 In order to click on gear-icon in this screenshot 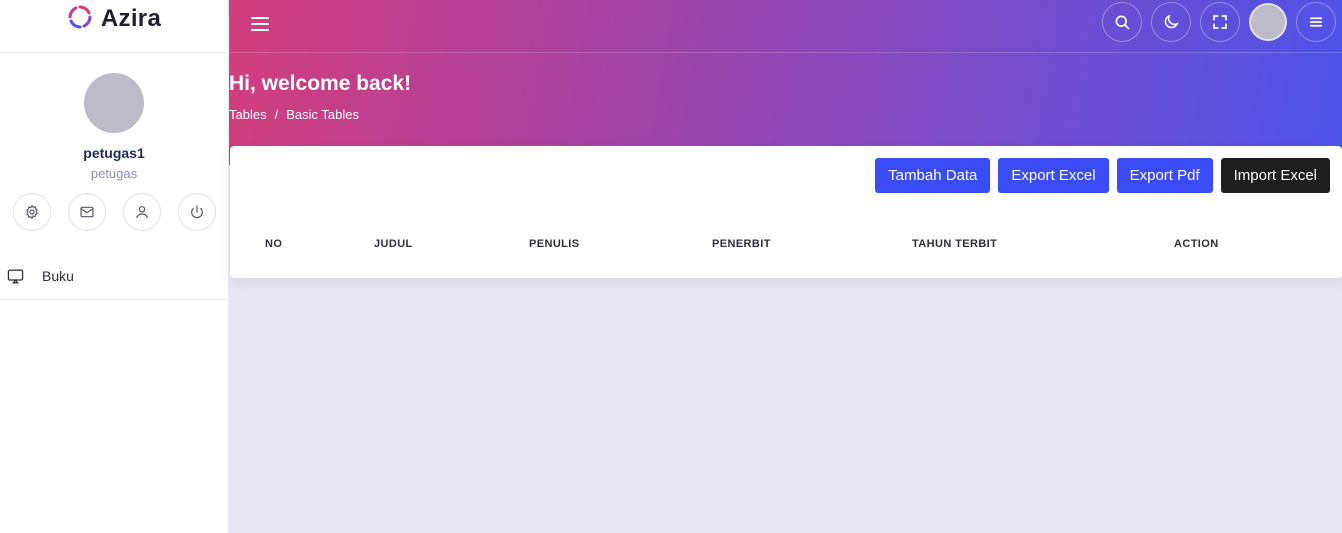, I will do `click(31, 212)`.